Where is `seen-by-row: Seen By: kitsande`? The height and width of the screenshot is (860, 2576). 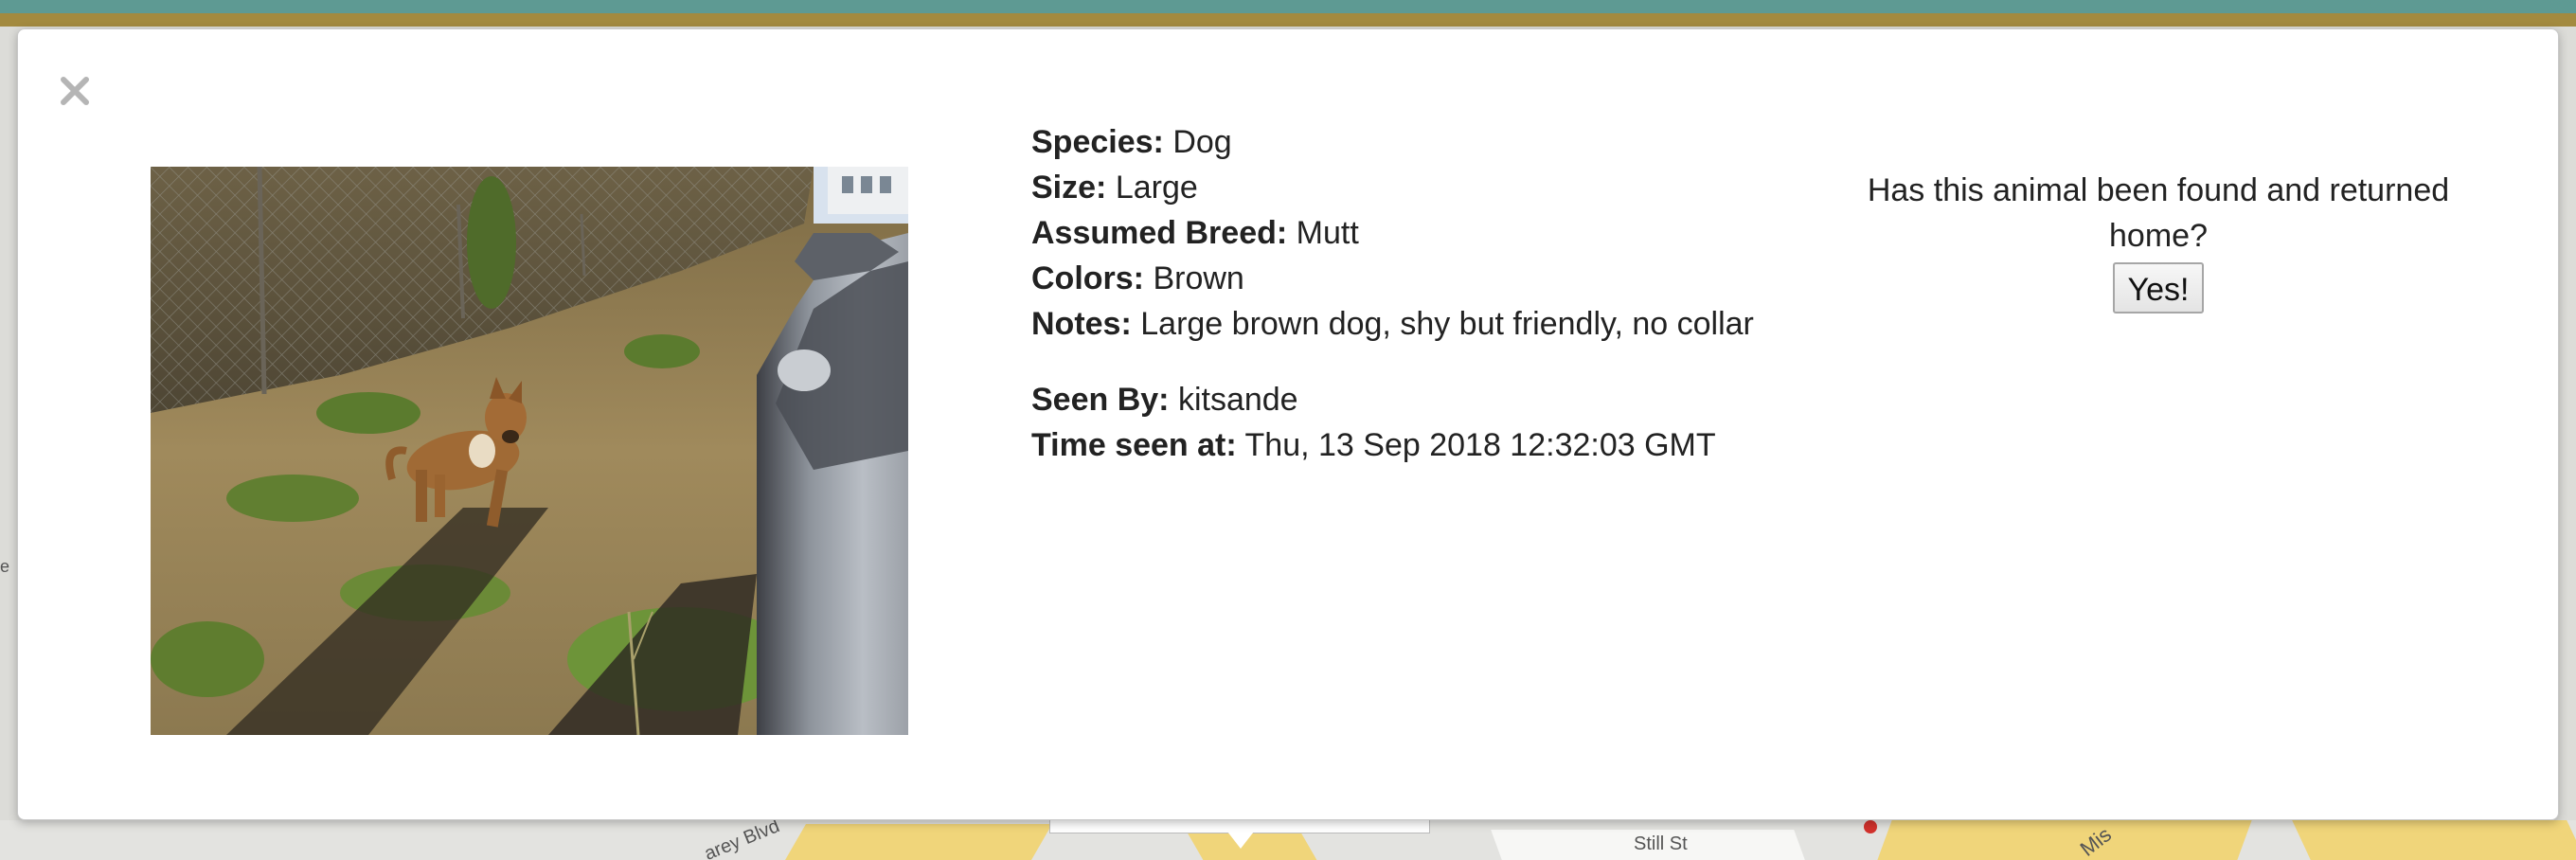
seen-by-row: Seen By: kitsande is located at coordinates (1429, 400).